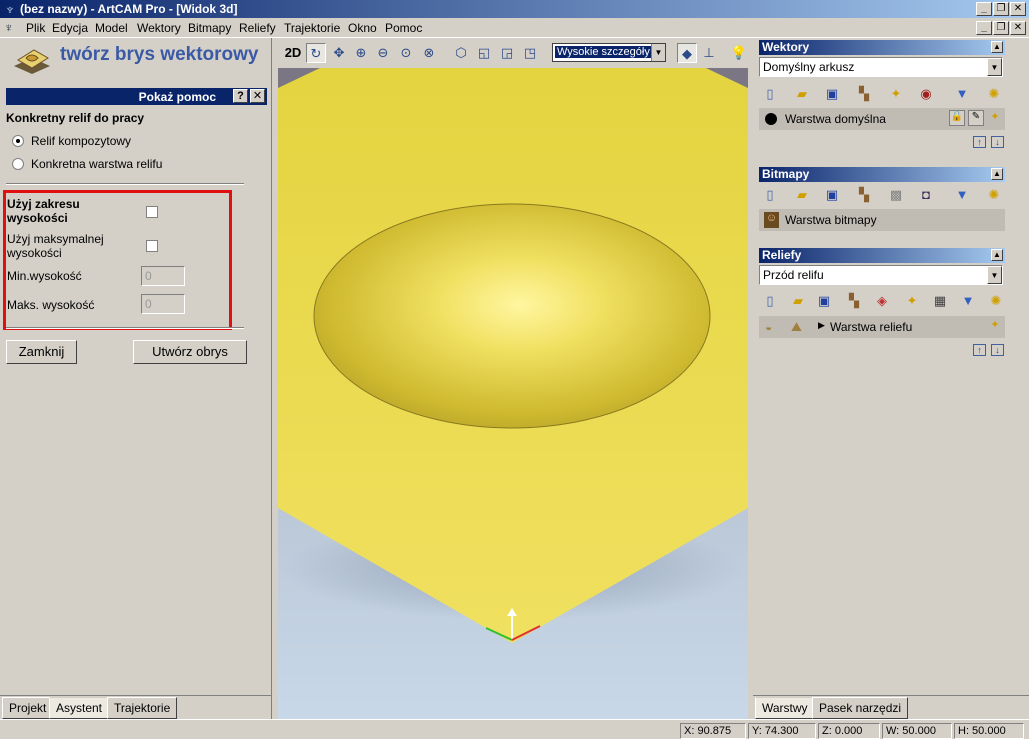 This screenshot has width=1029, height=739. I want to click on gray-icon: ▩, so click(896, 195).